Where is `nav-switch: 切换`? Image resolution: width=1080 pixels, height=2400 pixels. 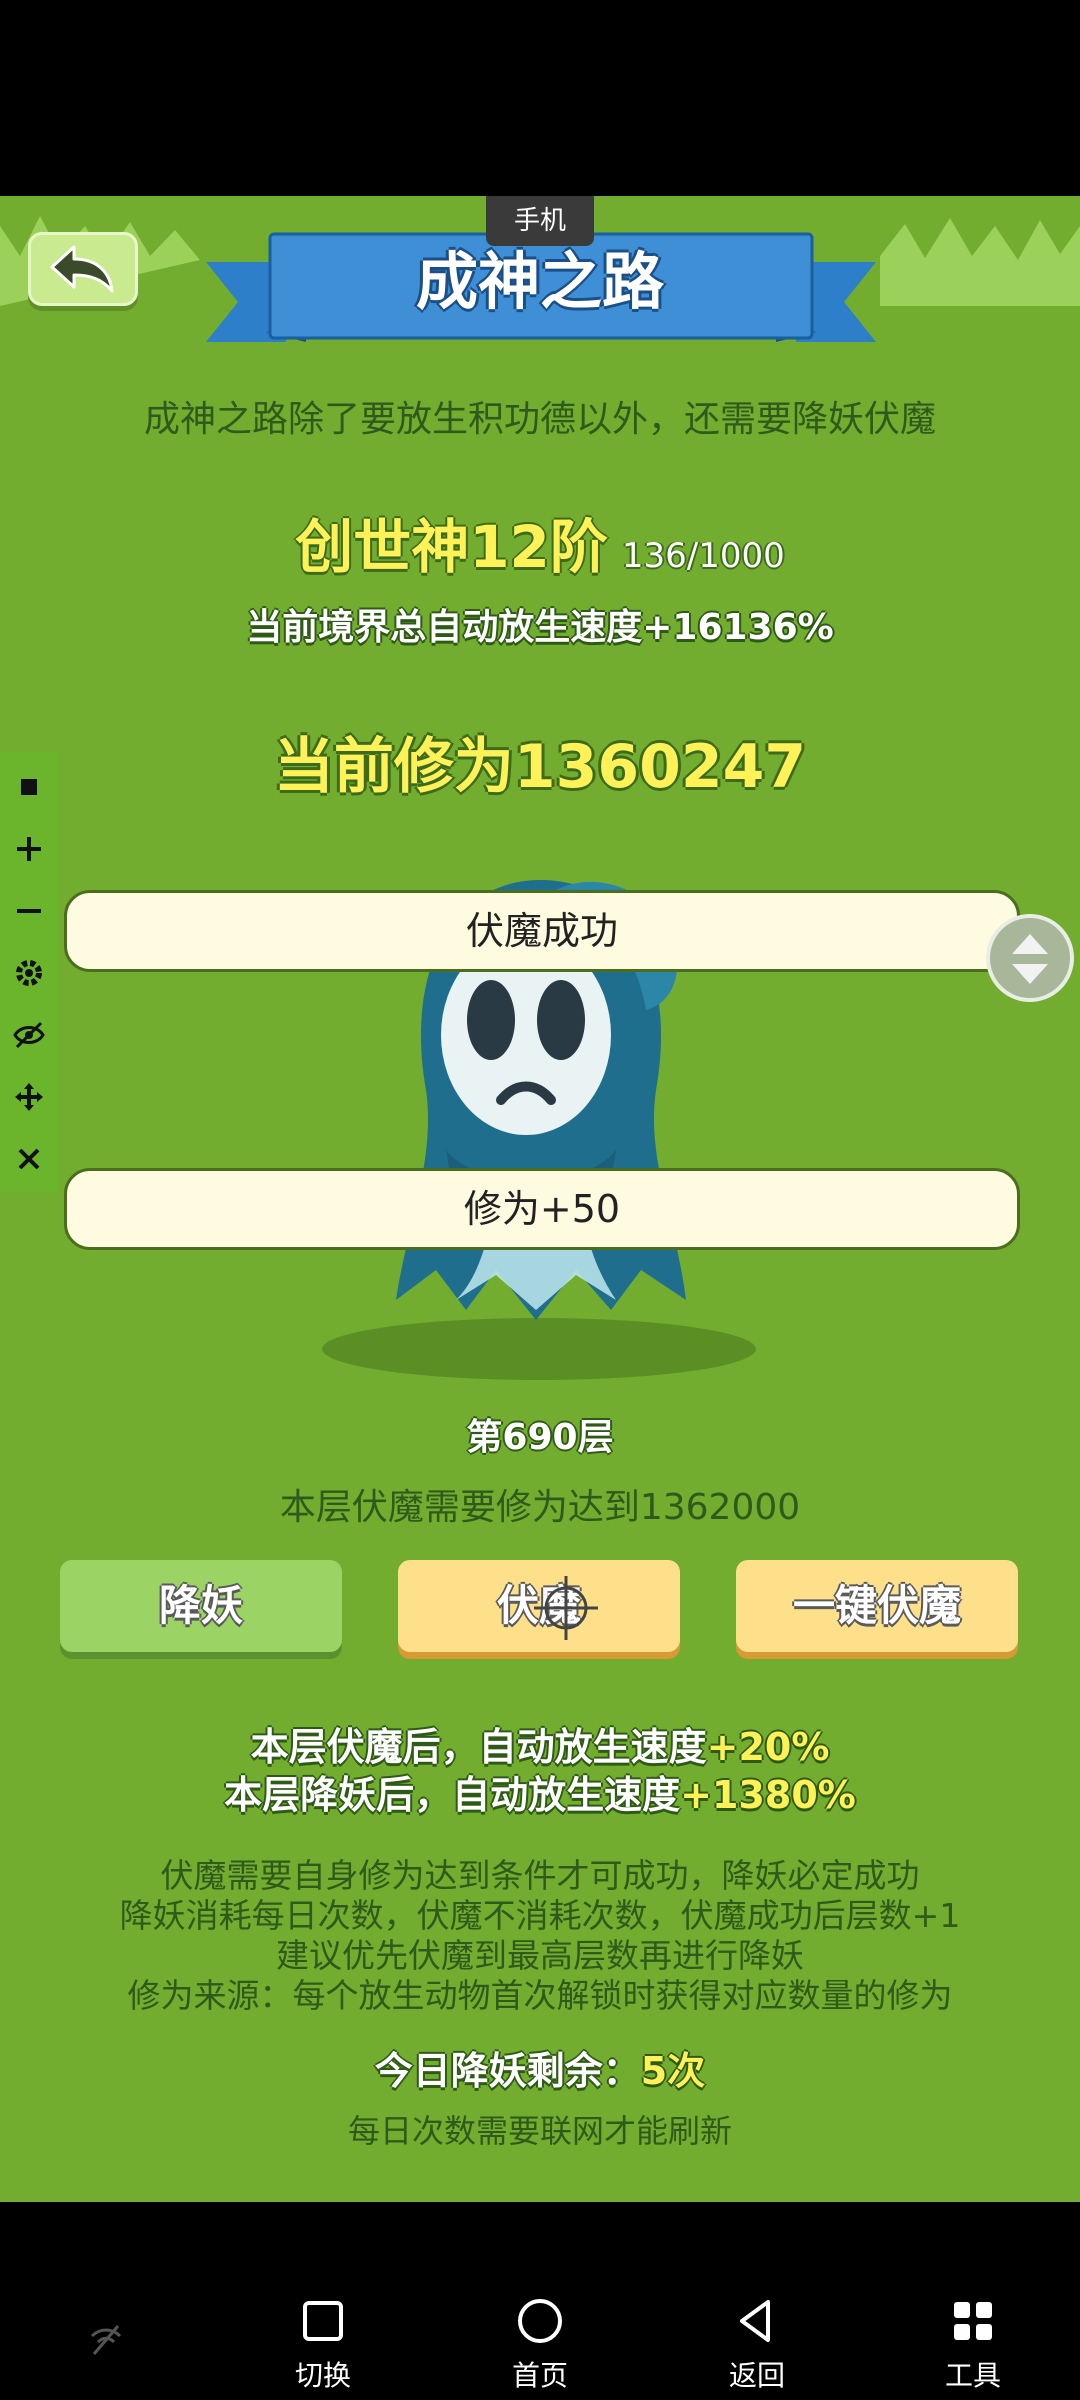 nav-switch: 切换 is located at coordinates (323, 2344).